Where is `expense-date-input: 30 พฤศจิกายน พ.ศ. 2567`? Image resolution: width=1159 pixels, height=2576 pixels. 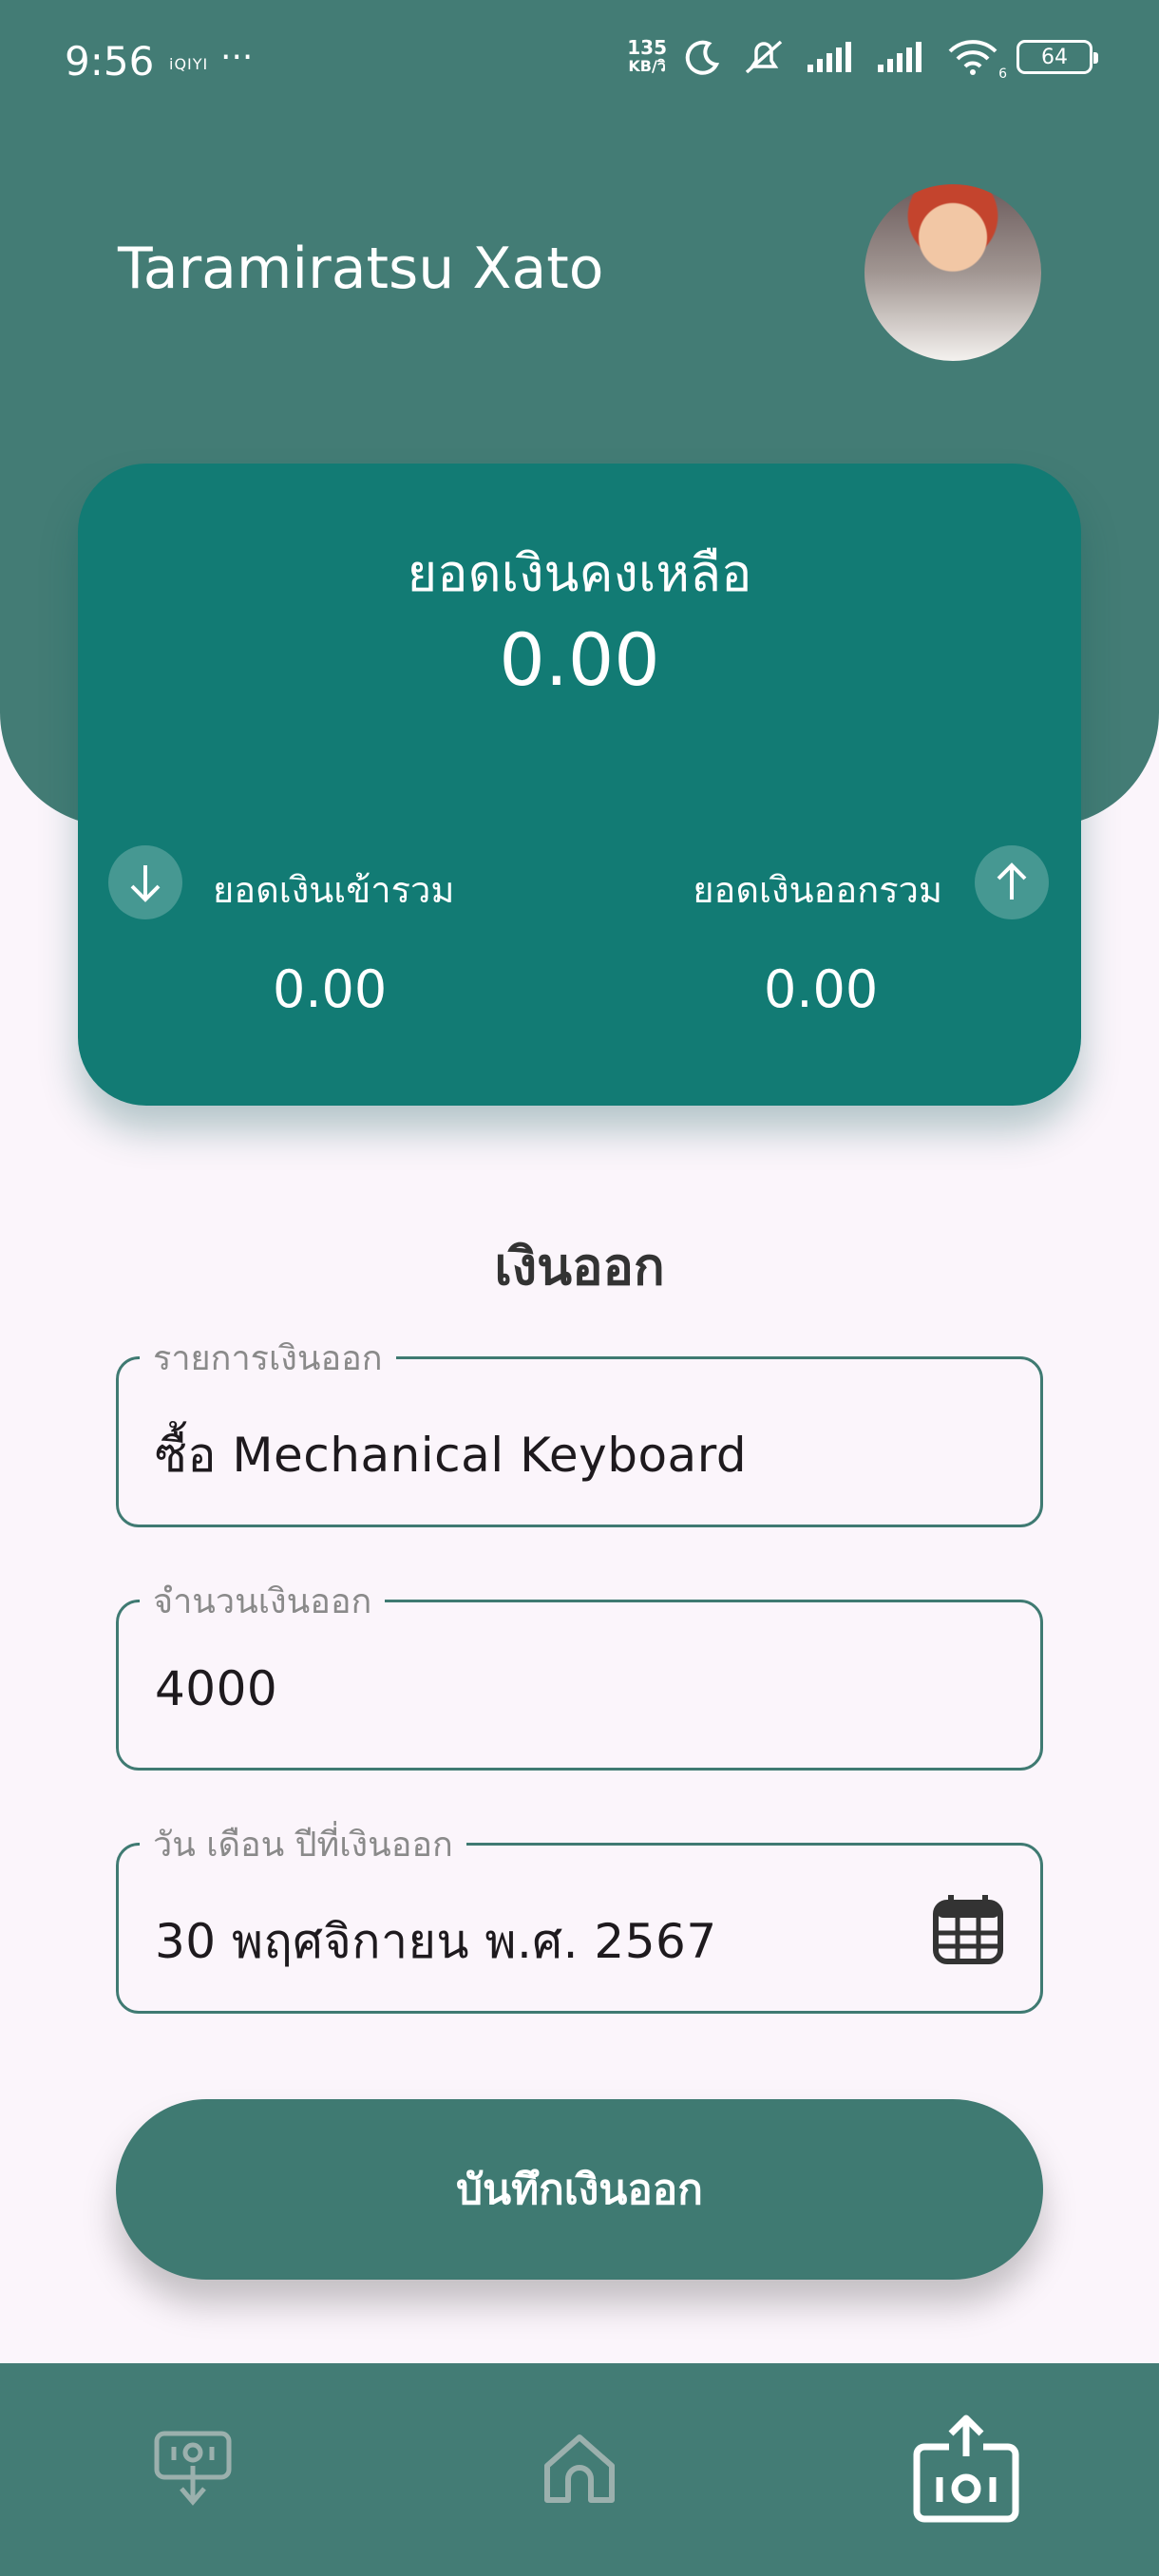
expense-date-input: 30 พฤศจิกายน พ.ศ. 2567 is located at coordinates (436, 1941).